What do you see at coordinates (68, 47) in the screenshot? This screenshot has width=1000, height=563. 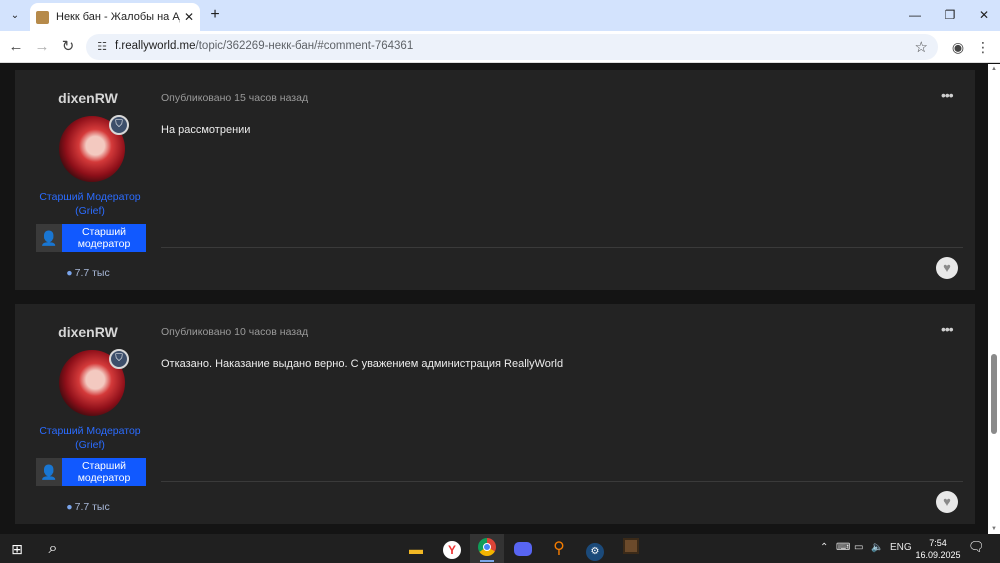 I see `reload-icon: ↻` at bounding box center [68, 47].